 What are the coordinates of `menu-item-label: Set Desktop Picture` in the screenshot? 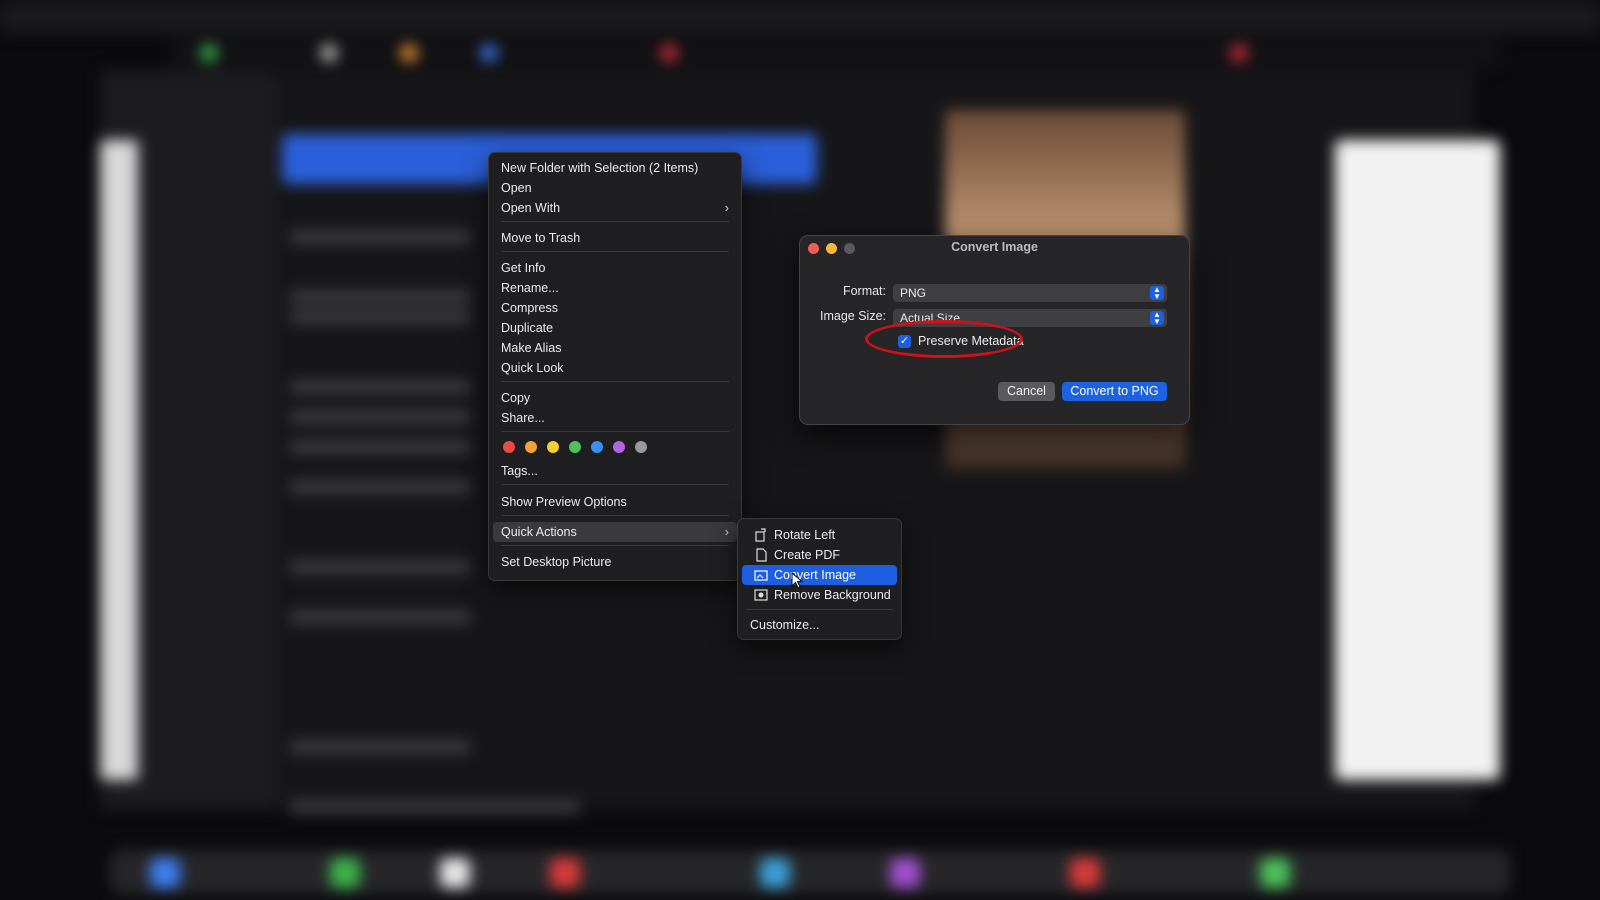 It's located at (556, 562).